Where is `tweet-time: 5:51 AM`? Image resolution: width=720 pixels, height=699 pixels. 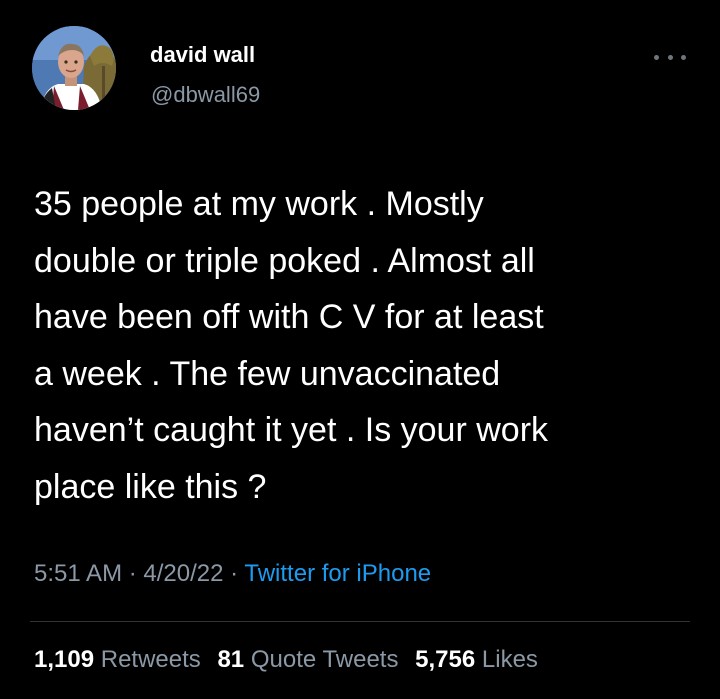 tweet-time: 5:51 AM is located at coordinates (78, 573).